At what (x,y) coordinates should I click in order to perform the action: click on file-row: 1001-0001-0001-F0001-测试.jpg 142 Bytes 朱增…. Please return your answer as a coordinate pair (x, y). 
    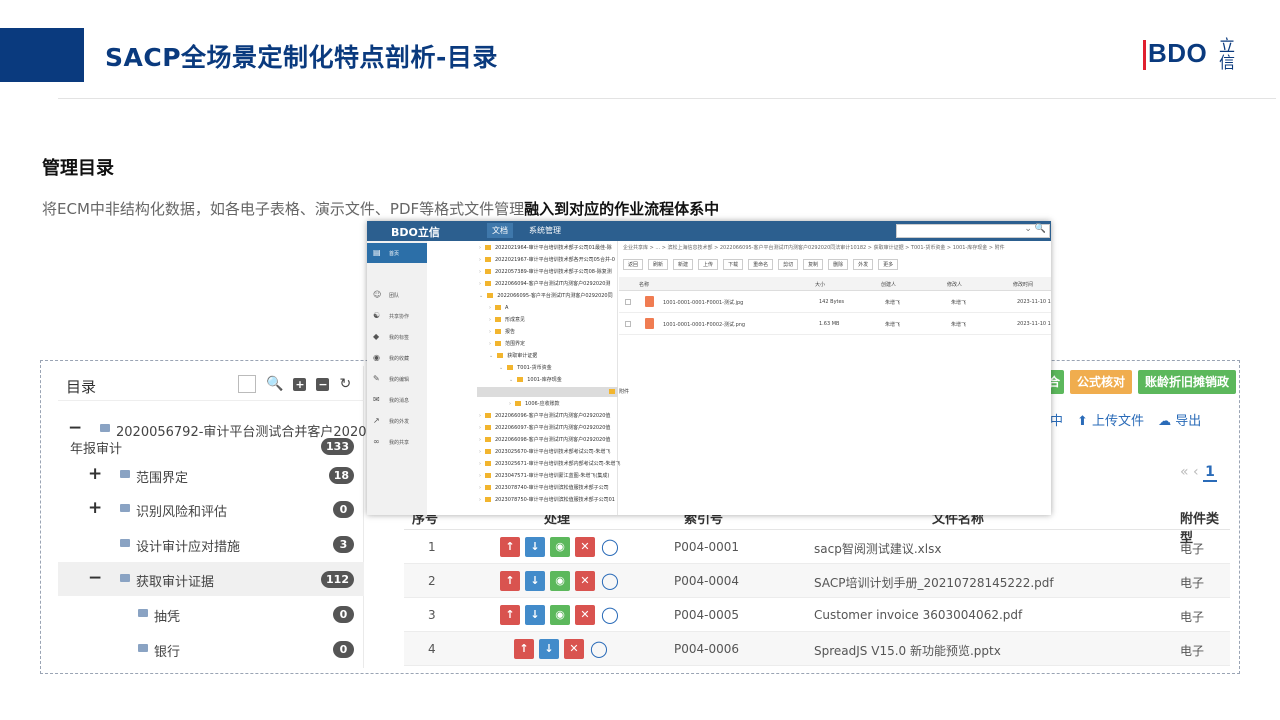
    Looking at the image, I should click on (835, 302).